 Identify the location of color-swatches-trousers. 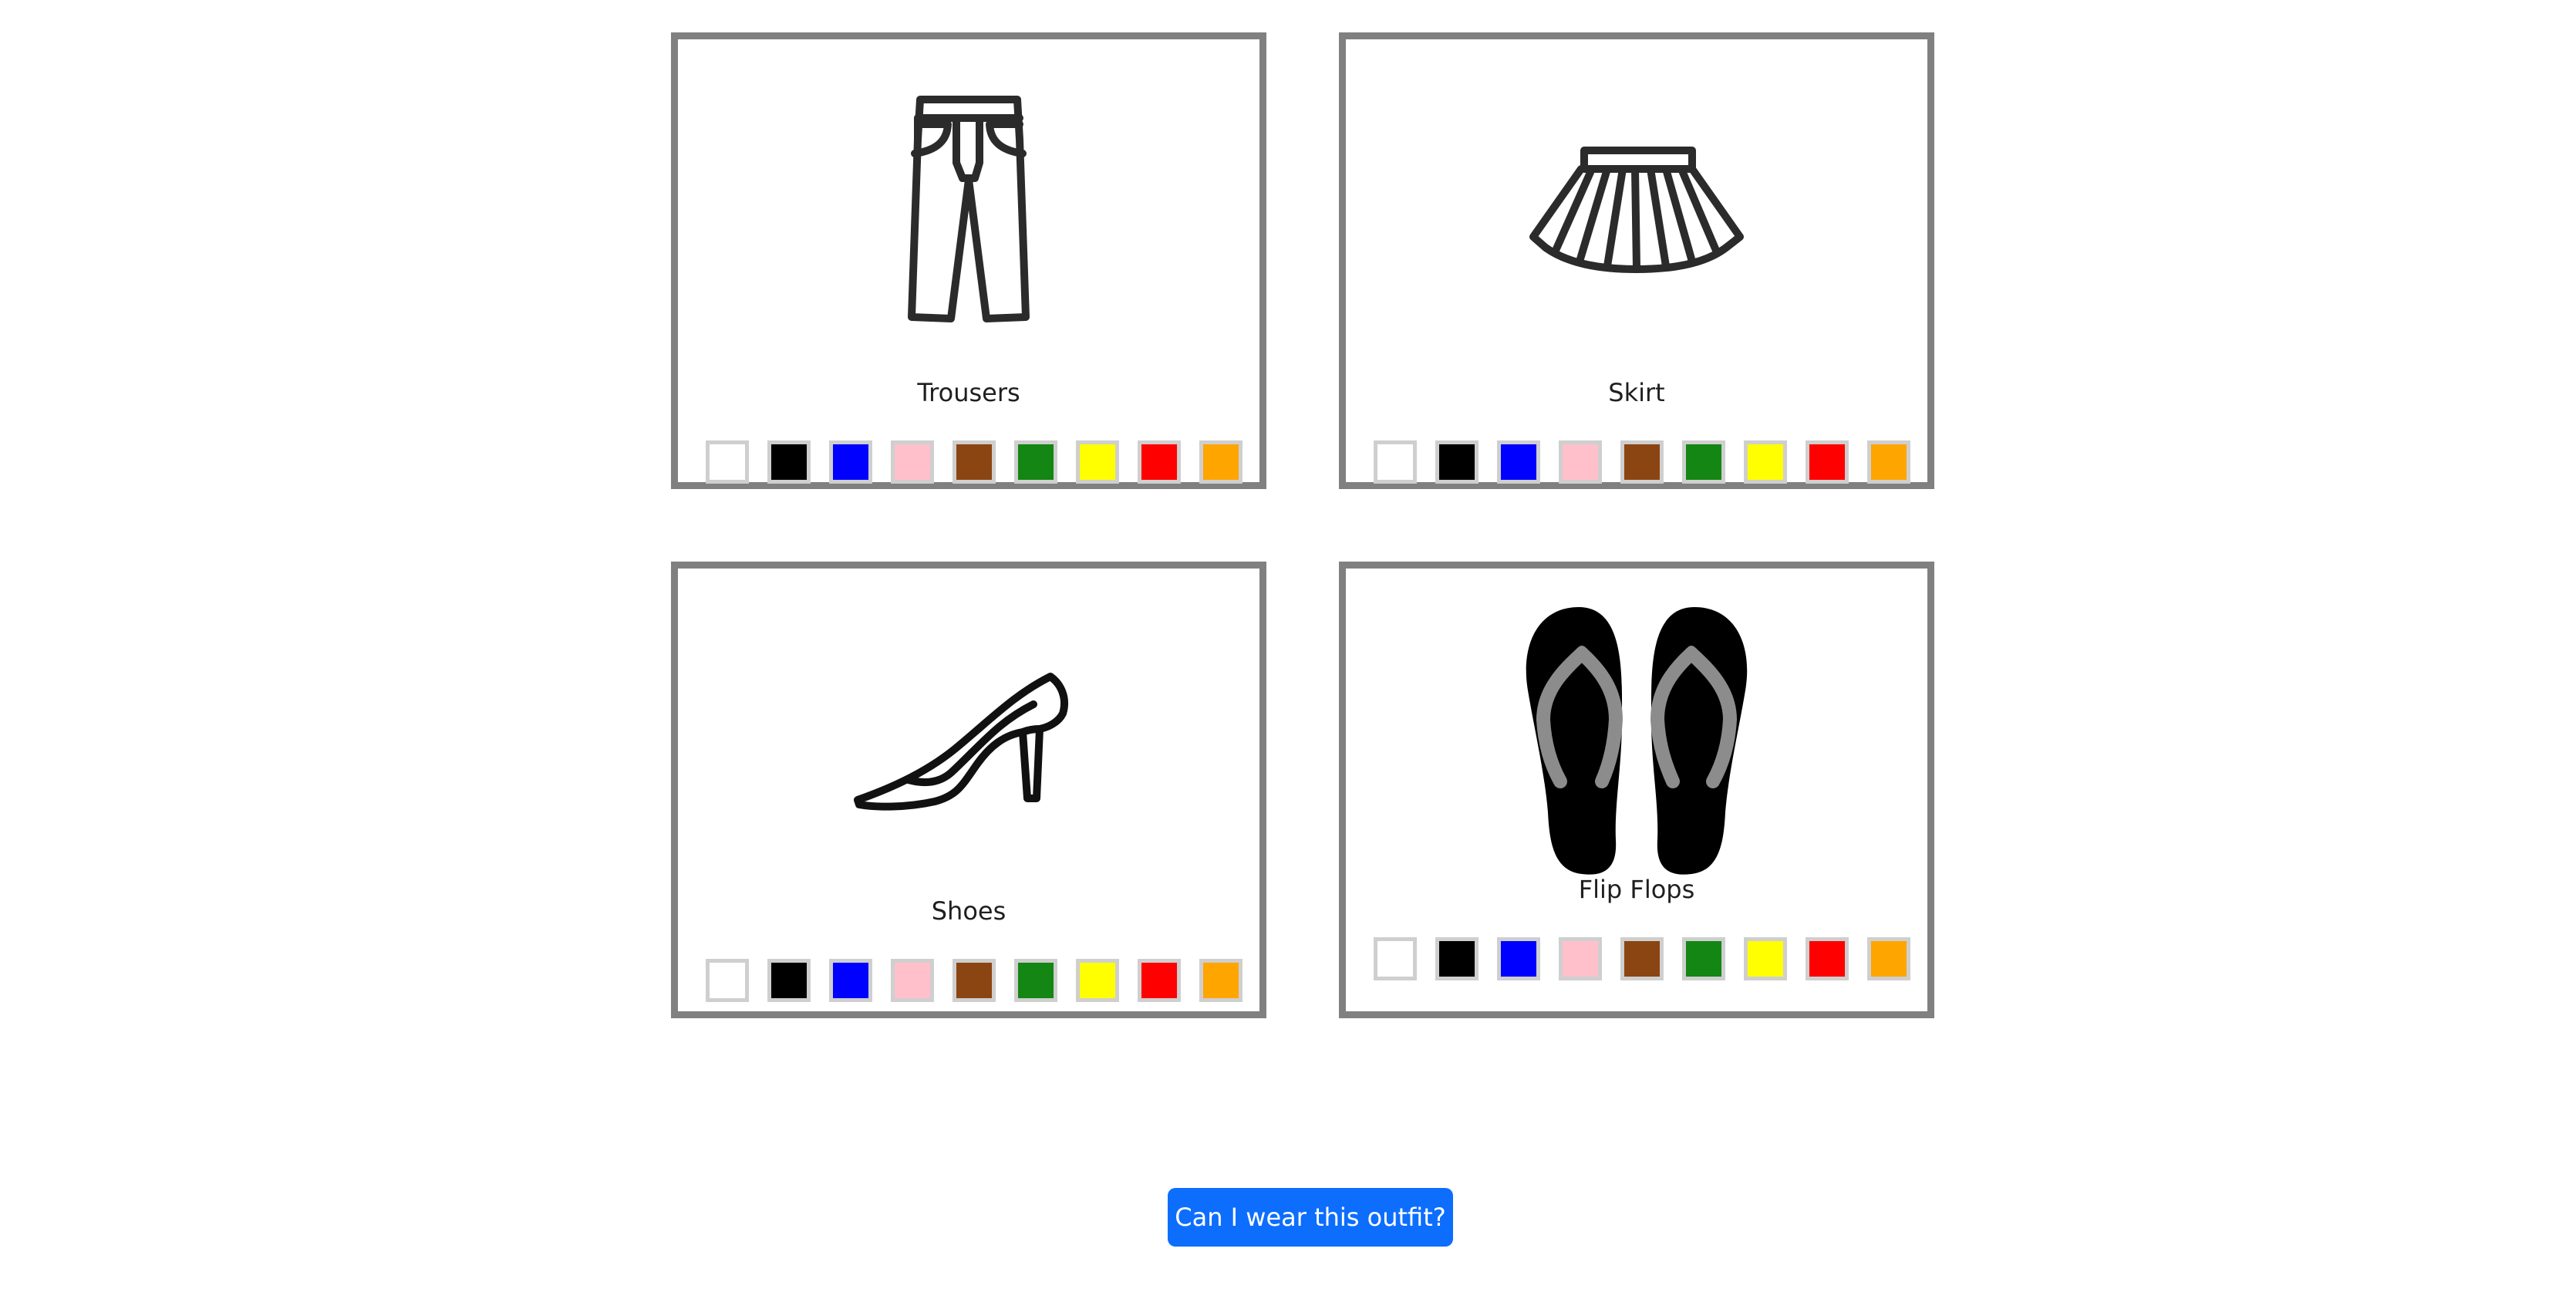
(974, 462).